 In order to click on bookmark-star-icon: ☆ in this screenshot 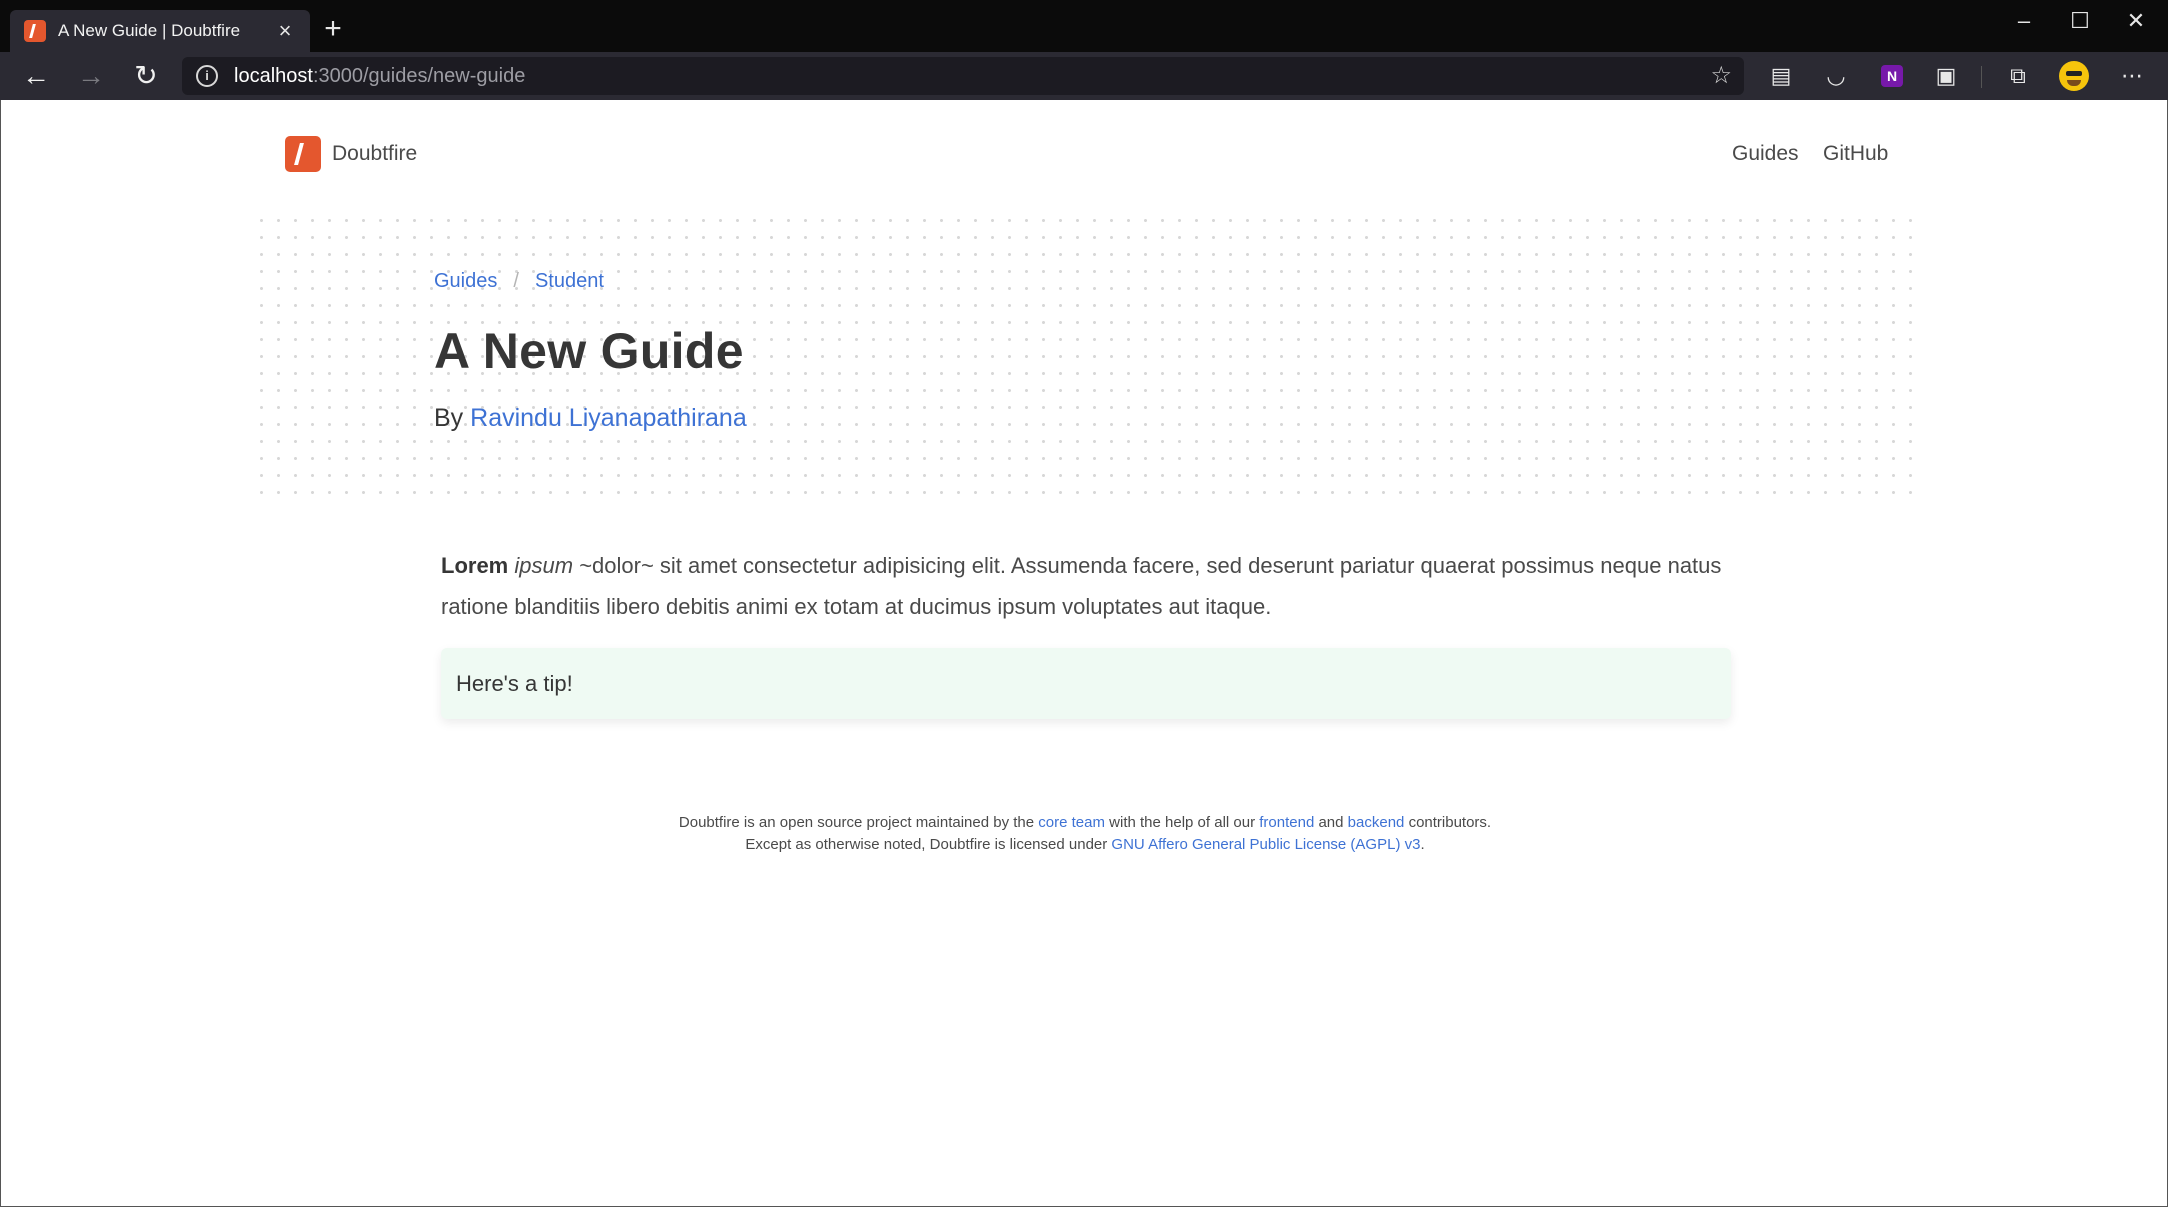, I will do `click(1721, 76)`.